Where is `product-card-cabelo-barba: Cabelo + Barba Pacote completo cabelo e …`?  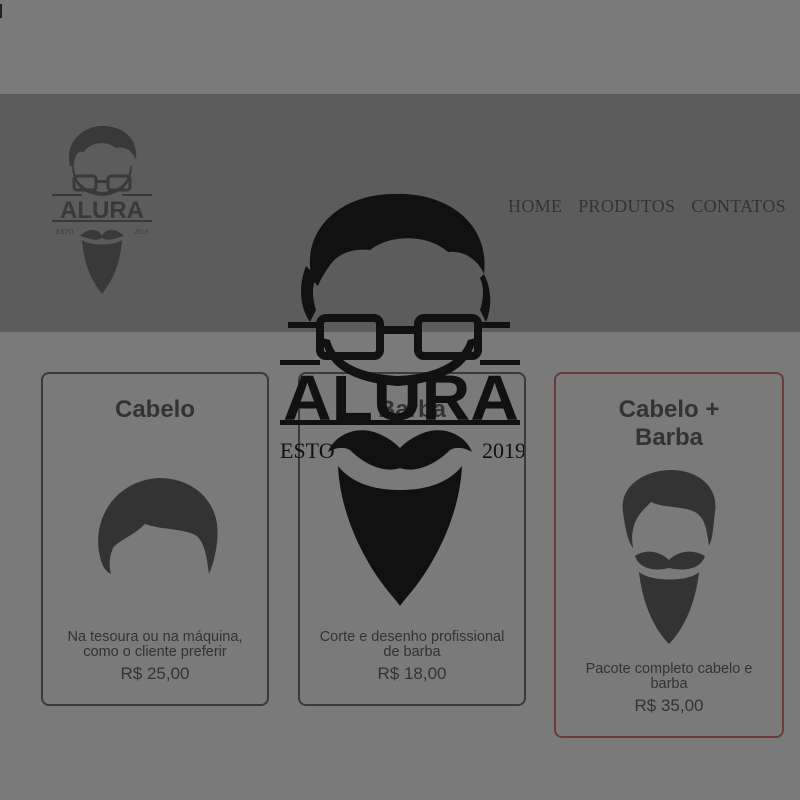 product-card-cabelo-barba: Cabelo + Barba Pacote completo cabelo e … is located at coordinates (669, 555).